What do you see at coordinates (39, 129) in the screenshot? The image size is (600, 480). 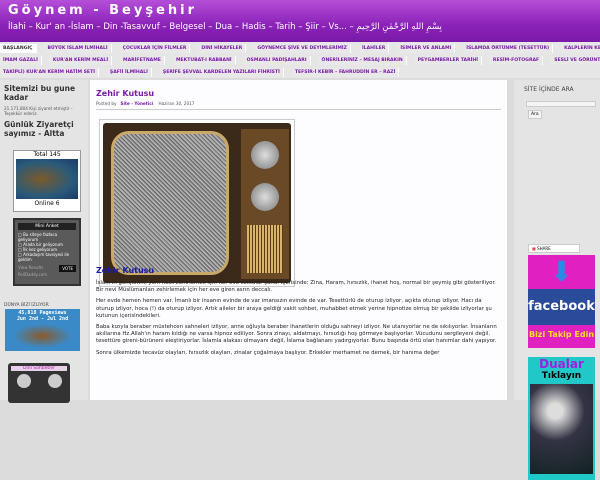 I see `daily-title: Günlük Ziyaretçi sayımız - Altta` at bounding box center [39, 129].